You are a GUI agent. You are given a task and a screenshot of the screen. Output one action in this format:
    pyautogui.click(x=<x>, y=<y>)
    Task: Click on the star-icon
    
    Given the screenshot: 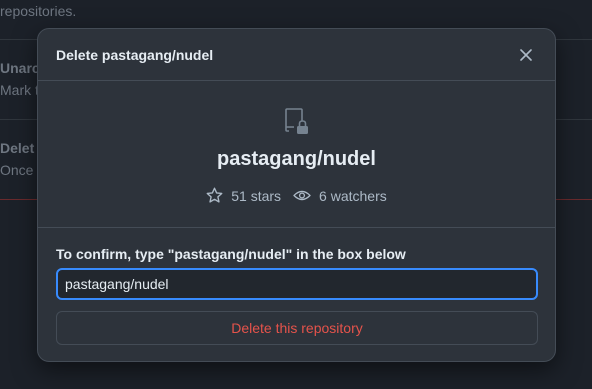 What is the action you would take?
    pyautogui.click(x=214, y=195)
    